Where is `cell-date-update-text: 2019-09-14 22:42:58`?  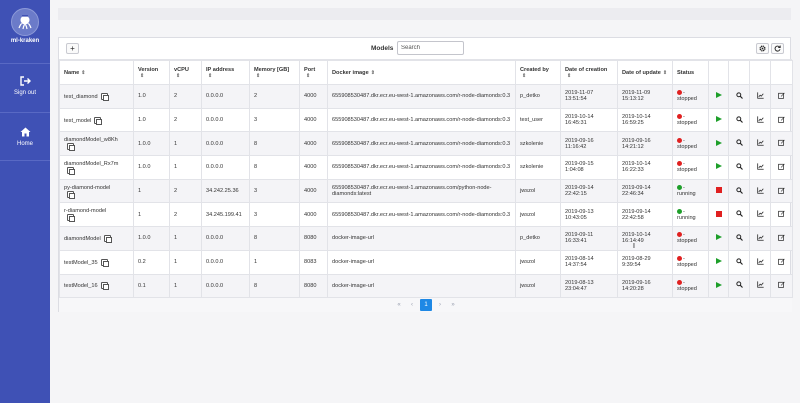
cell-date-update-text: 2019-09-14 22:42:58 is located at coordinates (636, 214).